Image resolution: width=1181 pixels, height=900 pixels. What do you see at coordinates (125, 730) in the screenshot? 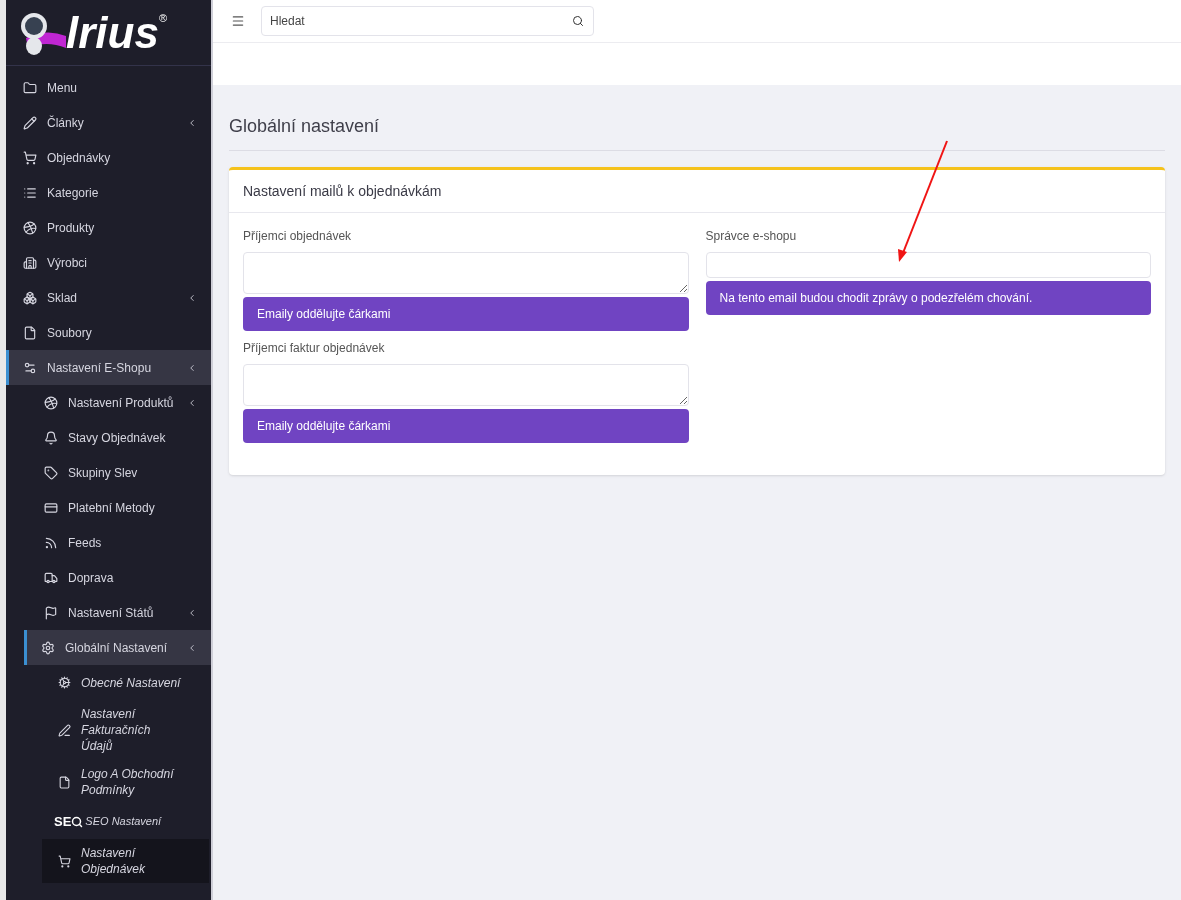
I see `sidebar-subitem: Nastavení Fakturačních Údajů` at bounding box center [125, 730].